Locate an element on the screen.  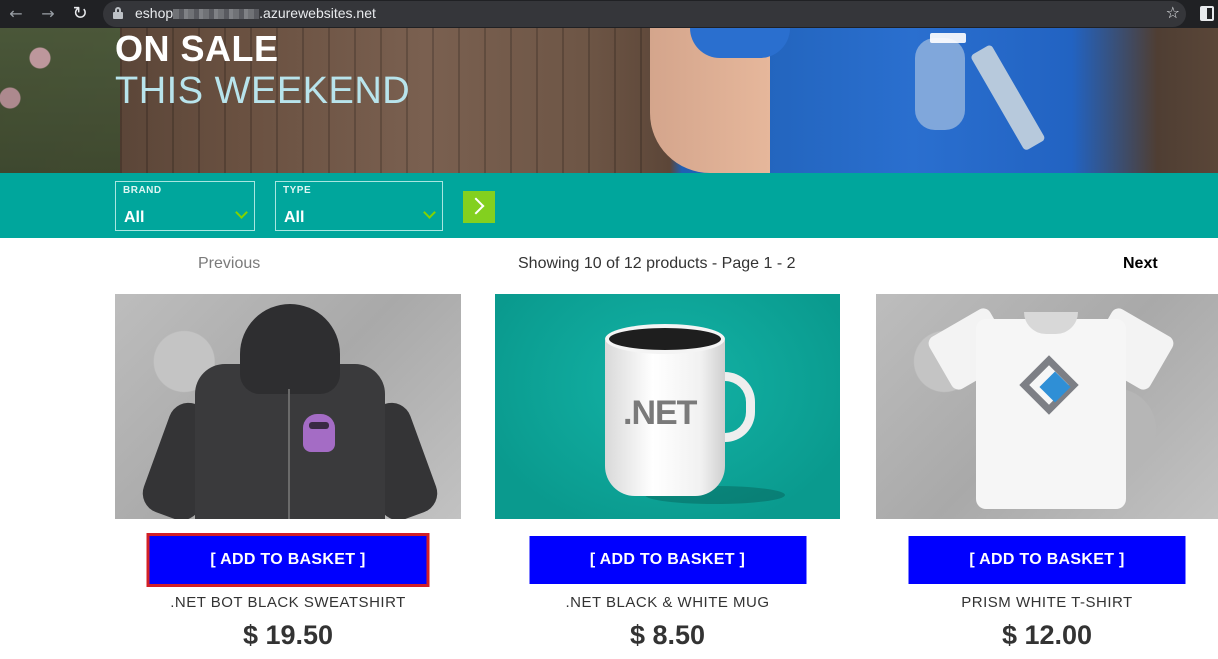
url-text: eshop .azurewebsites.net is located at coordinates (255, 13).